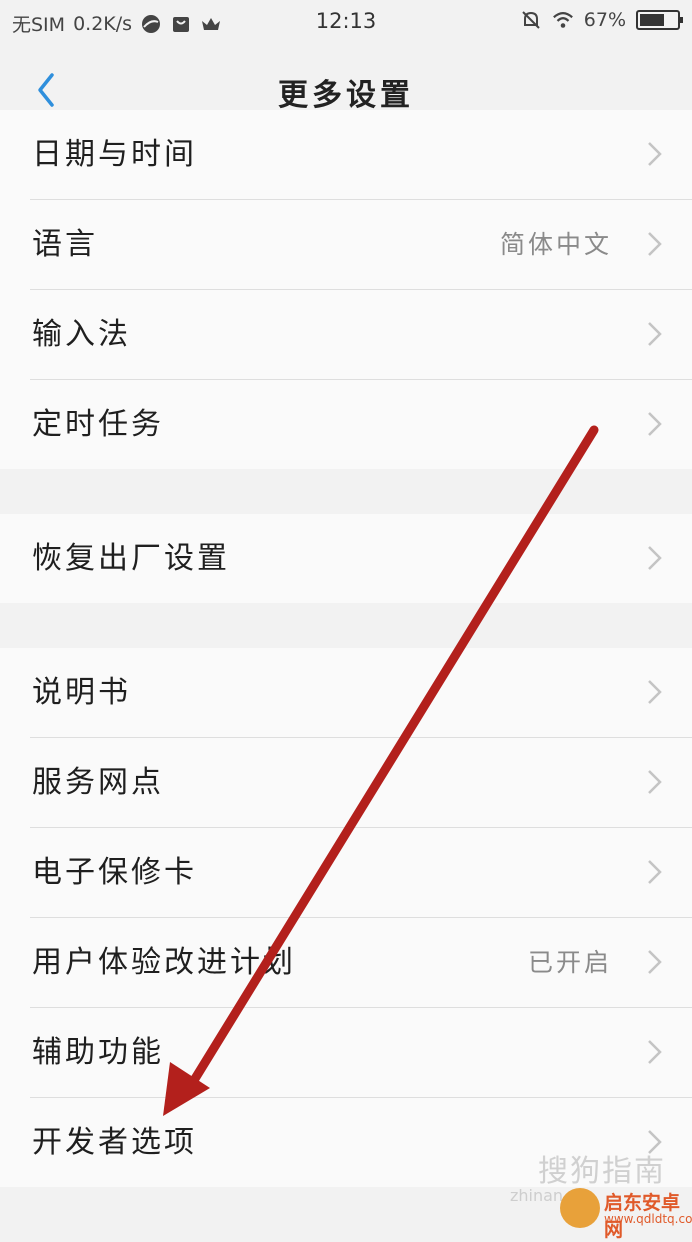 The width and height of the screenshot is (692, 1242). Describe the element at coordinates (131, 558) in the screenshot. I see `setting-label: 恢复出厂设置` at that location.